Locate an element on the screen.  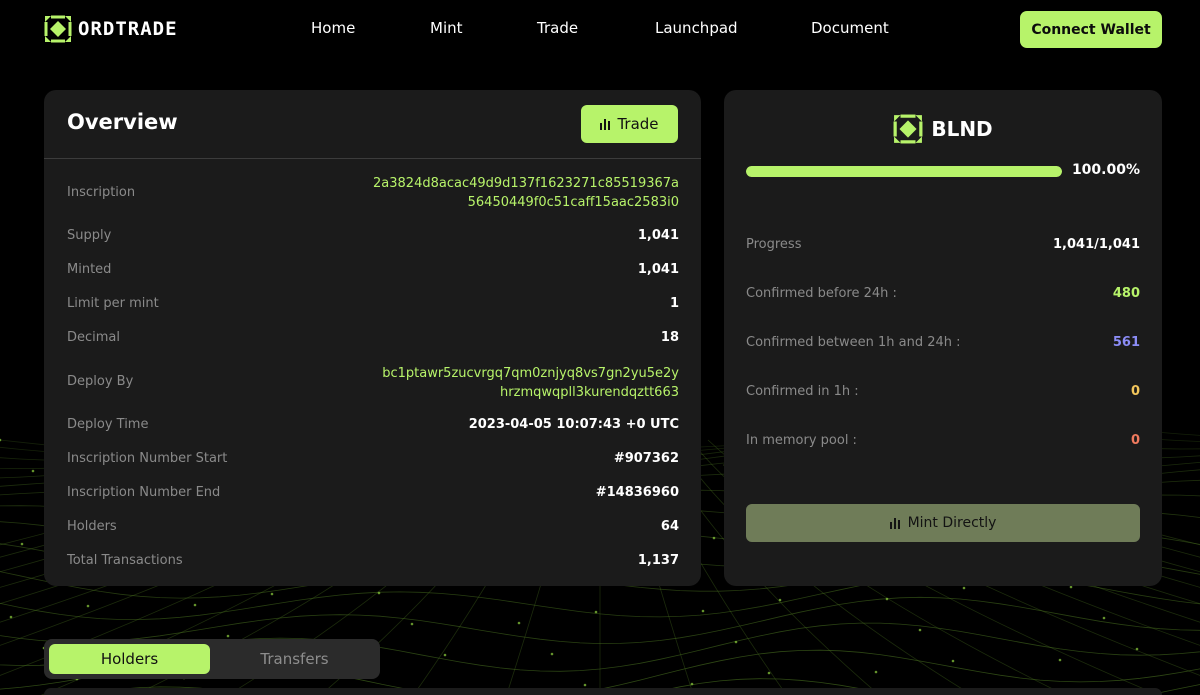
token-logo-icon is located at coordinates (908, 129).